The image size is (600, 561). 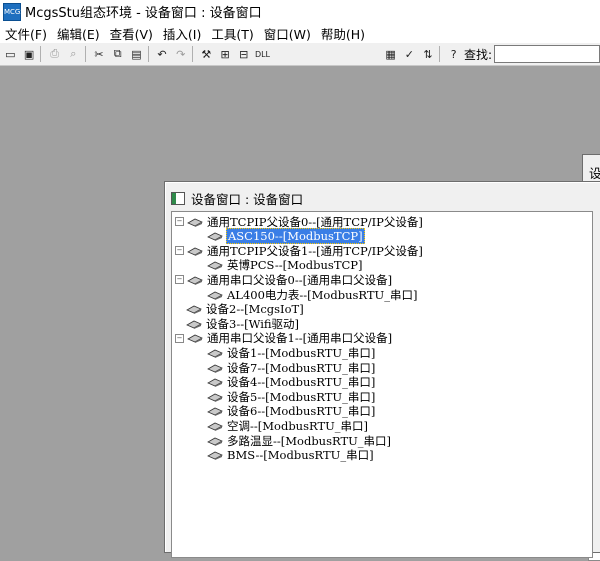 I want to click on device-label: 设备3--[Wifi驱动], so click(x=253, y=323).